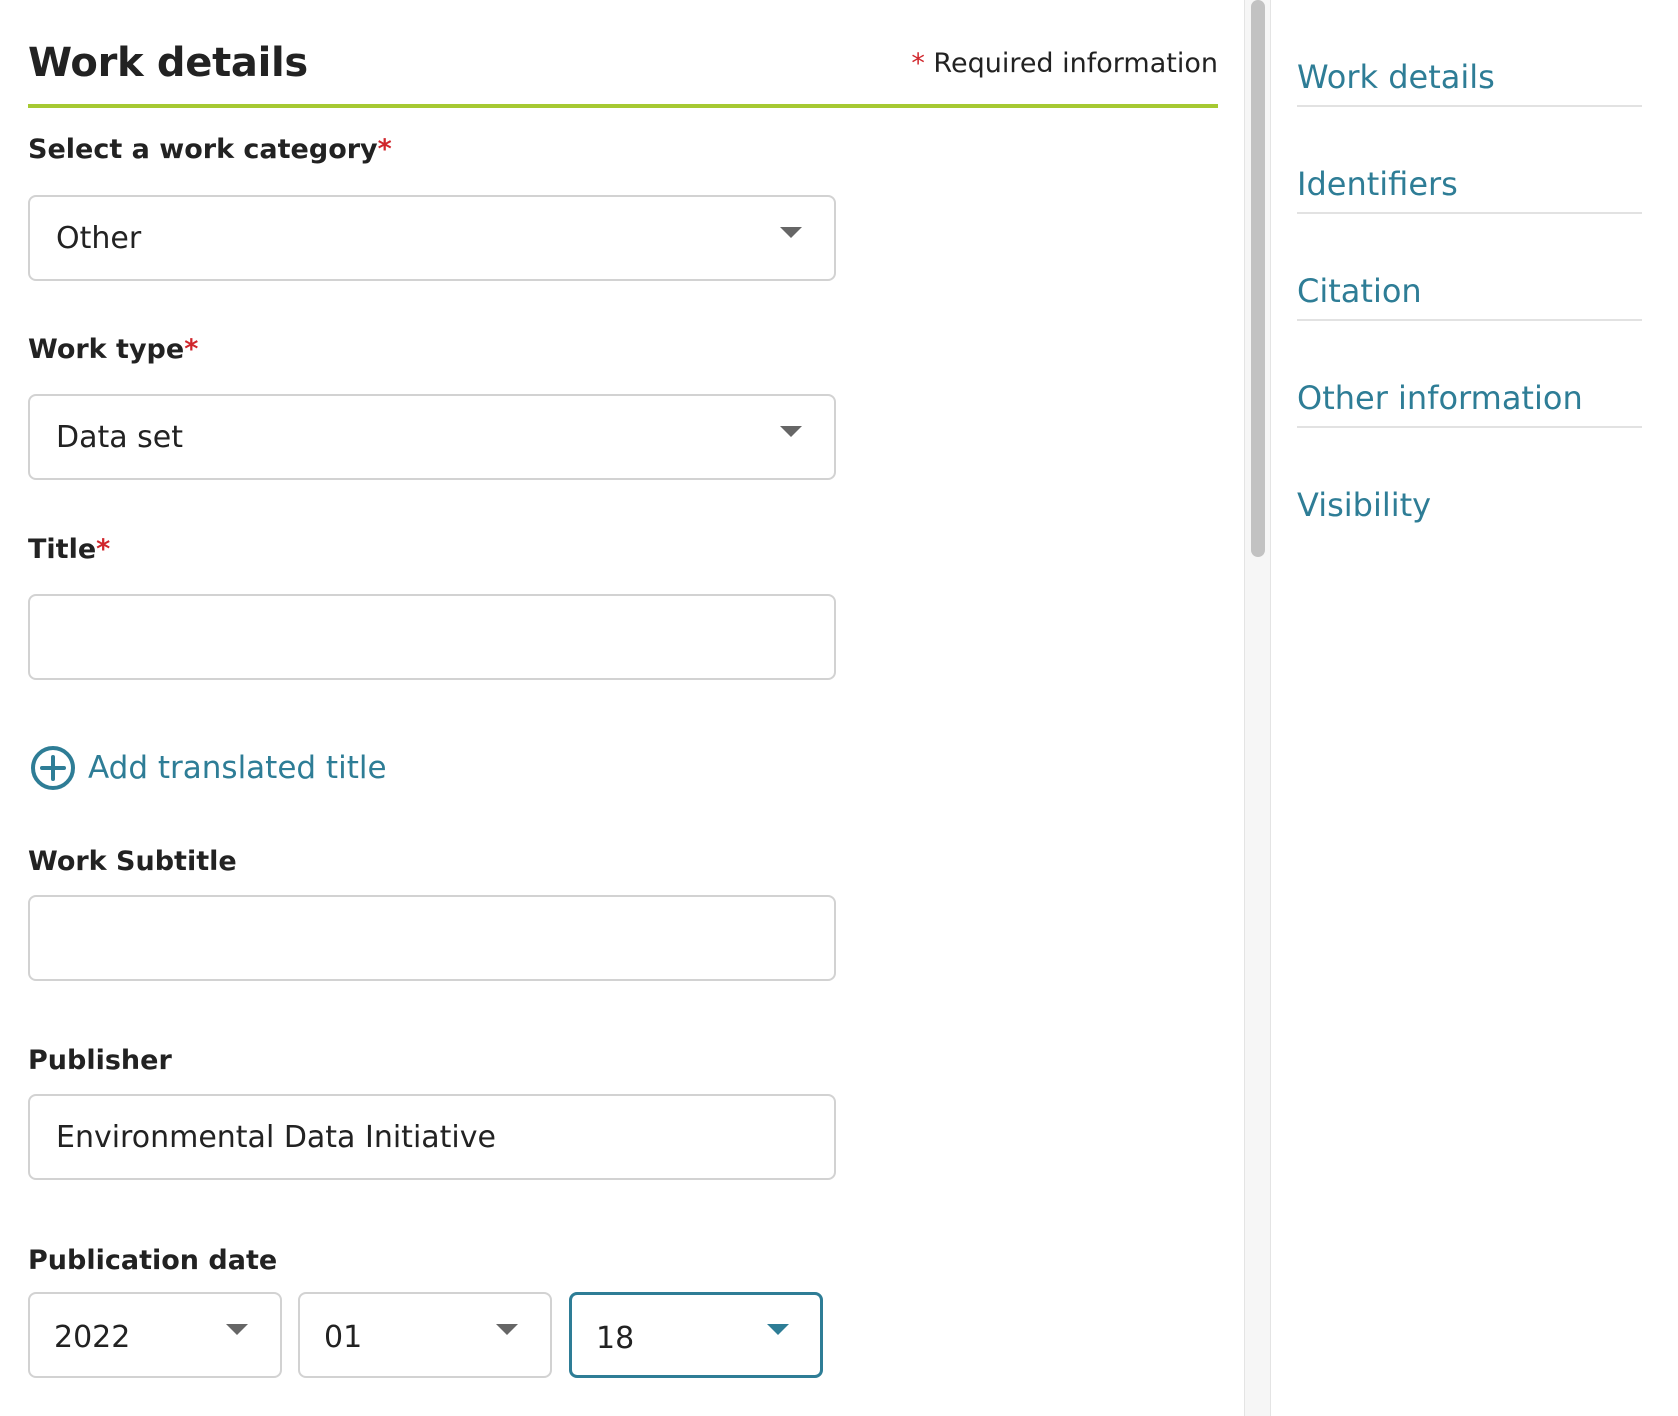 The image size is (1678, 1416). What do you see at coordinates (155, 1335) in the screenshot?
I see `publication-year-select: 2022` at bounding box center [155, 1335].